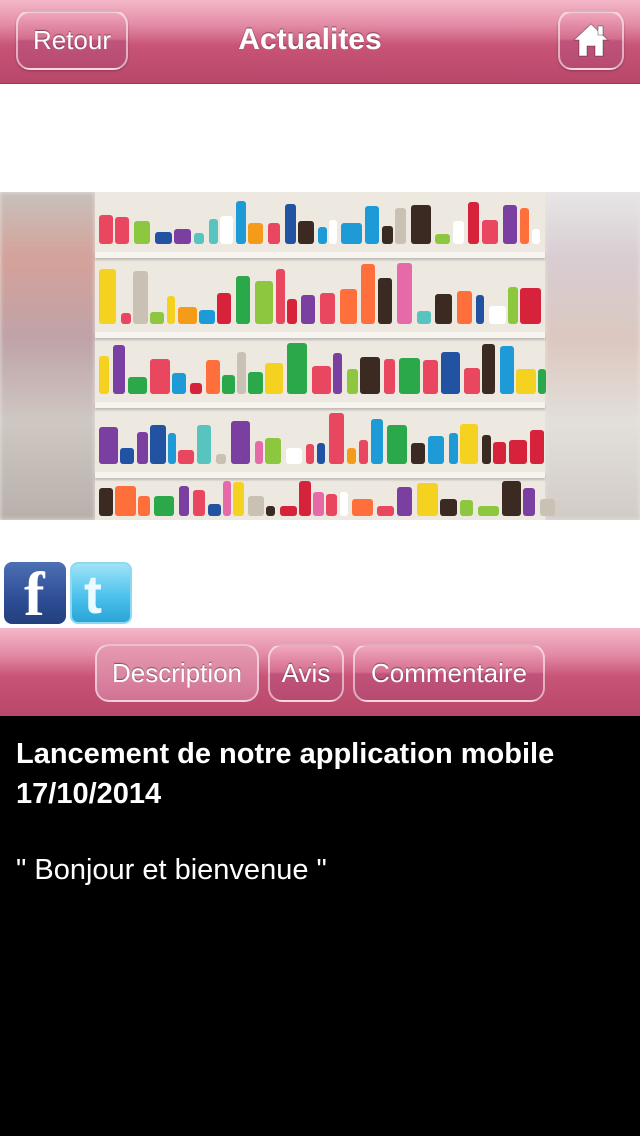 This screenshot has width=640, height=1136. I want to click on twitter-icon: t, so click(93, 594).